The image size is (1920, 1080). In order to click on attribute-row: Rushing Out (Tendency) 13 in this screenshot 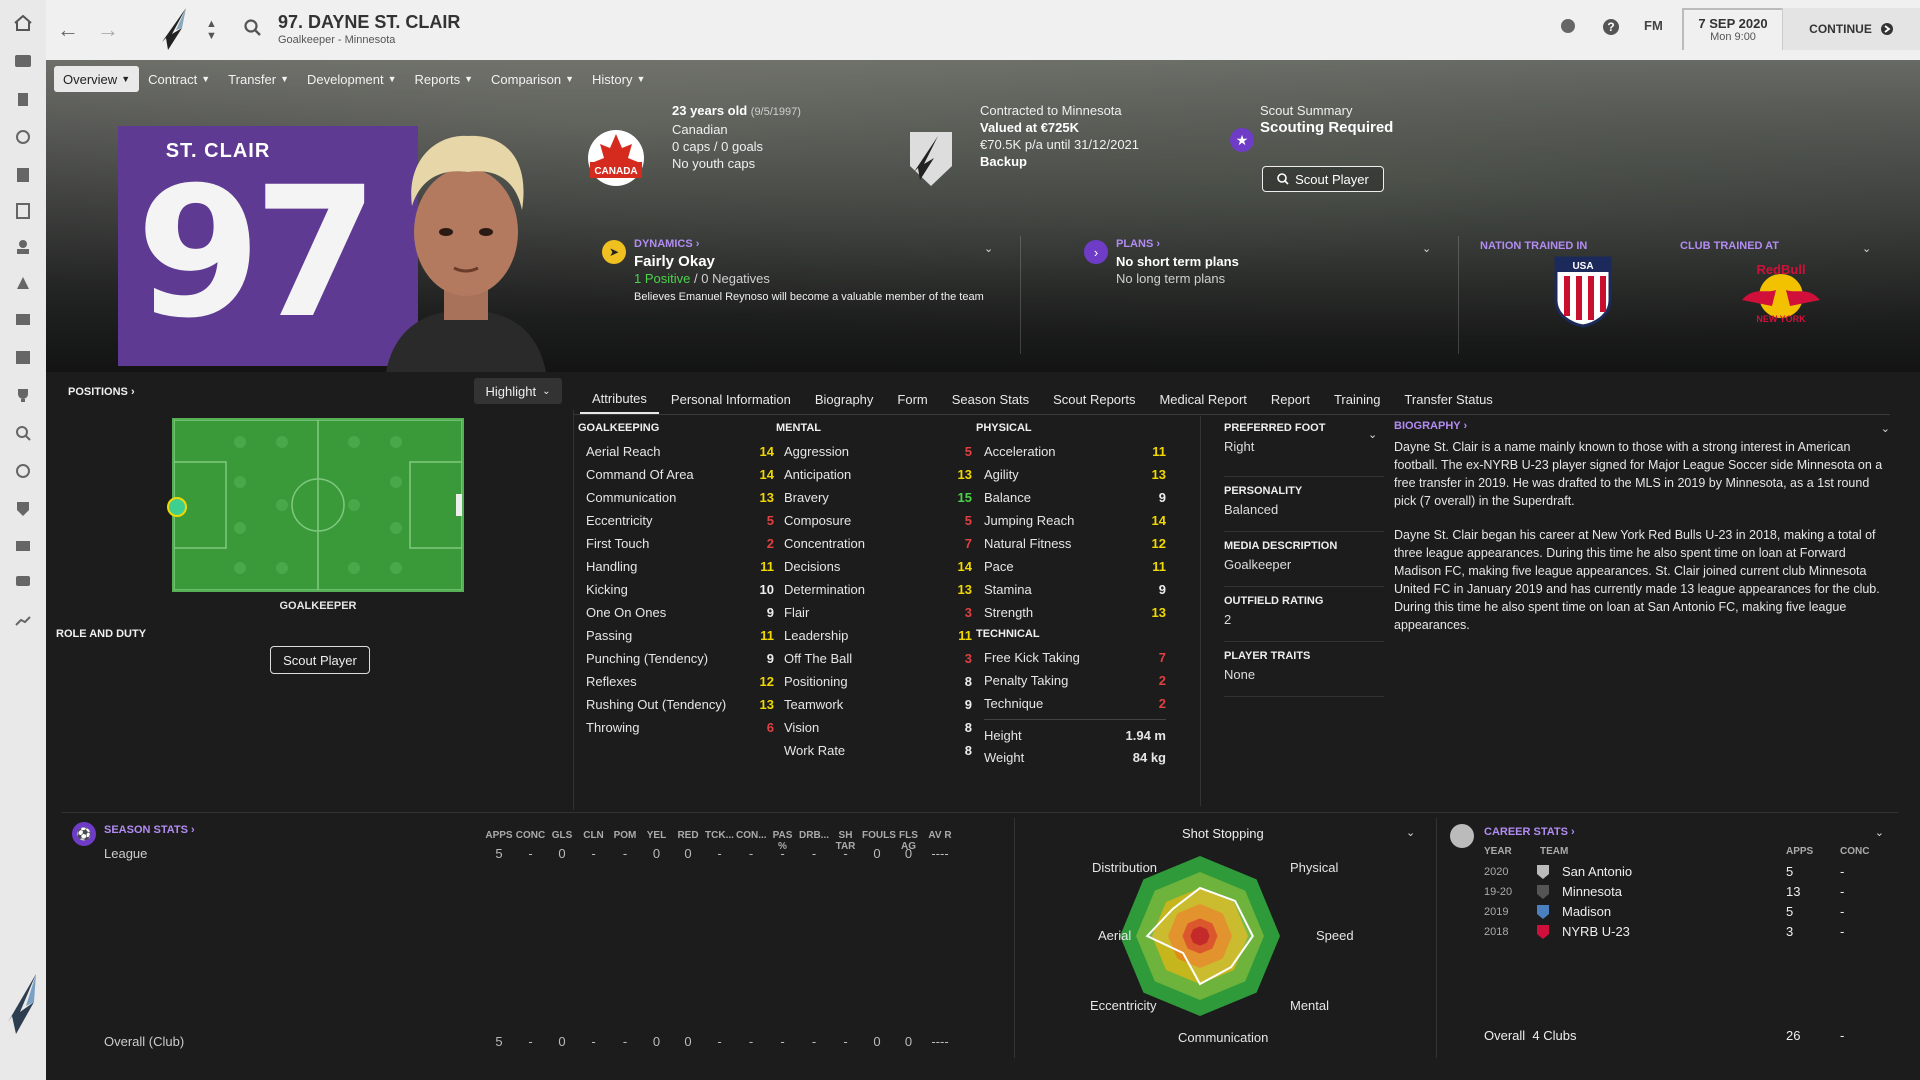, I will do `click(676, 704)`.